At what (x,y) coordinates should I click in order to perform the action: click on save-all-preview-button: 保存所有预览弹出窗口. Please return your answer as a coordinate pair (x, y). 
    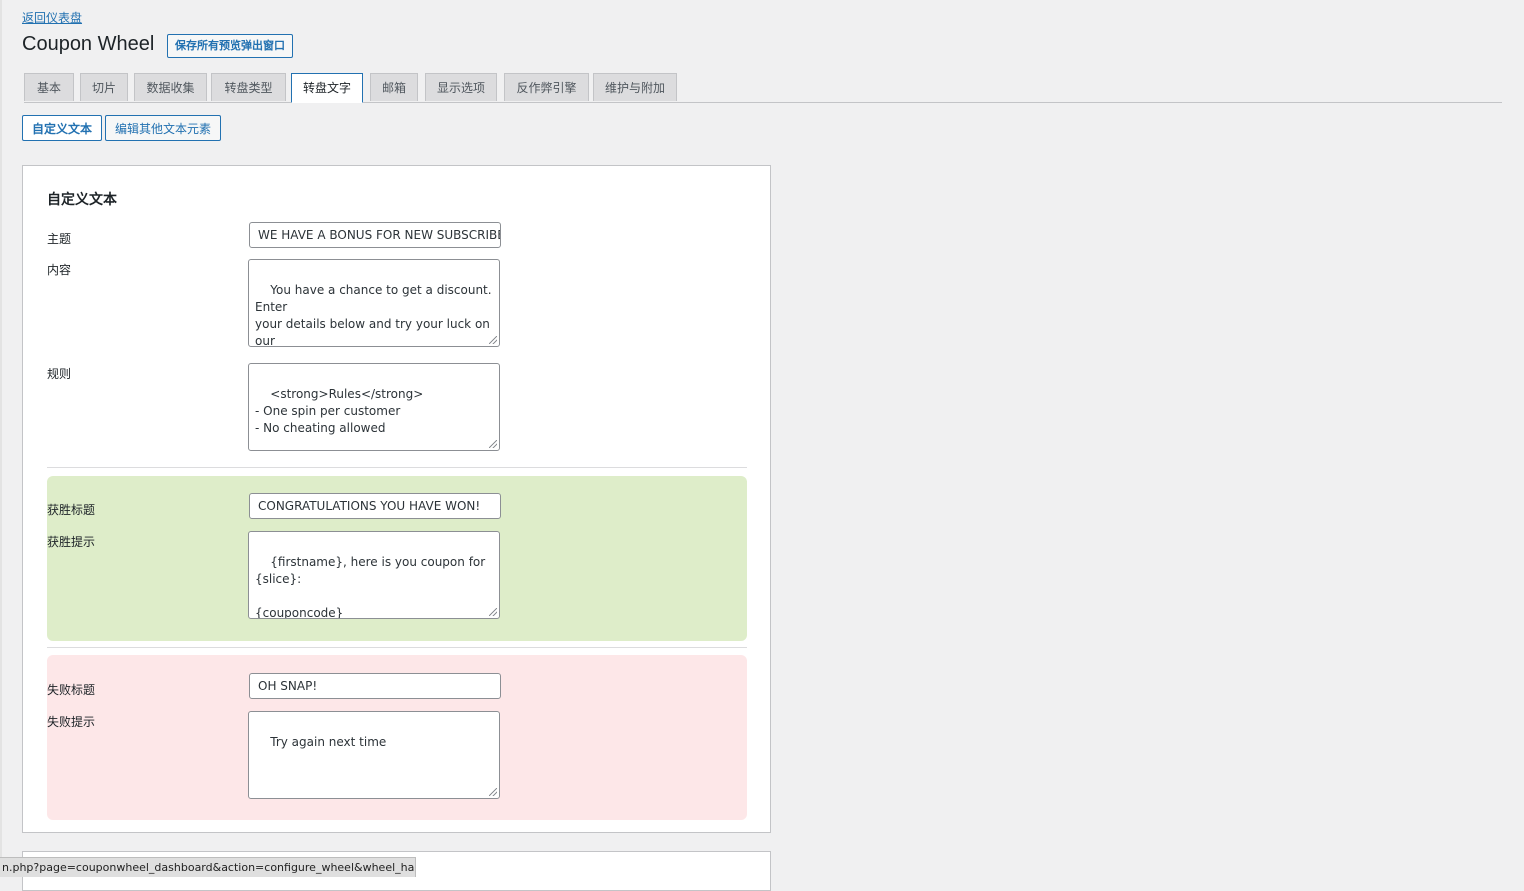
    Looking at the image, I should click on (230, 46).